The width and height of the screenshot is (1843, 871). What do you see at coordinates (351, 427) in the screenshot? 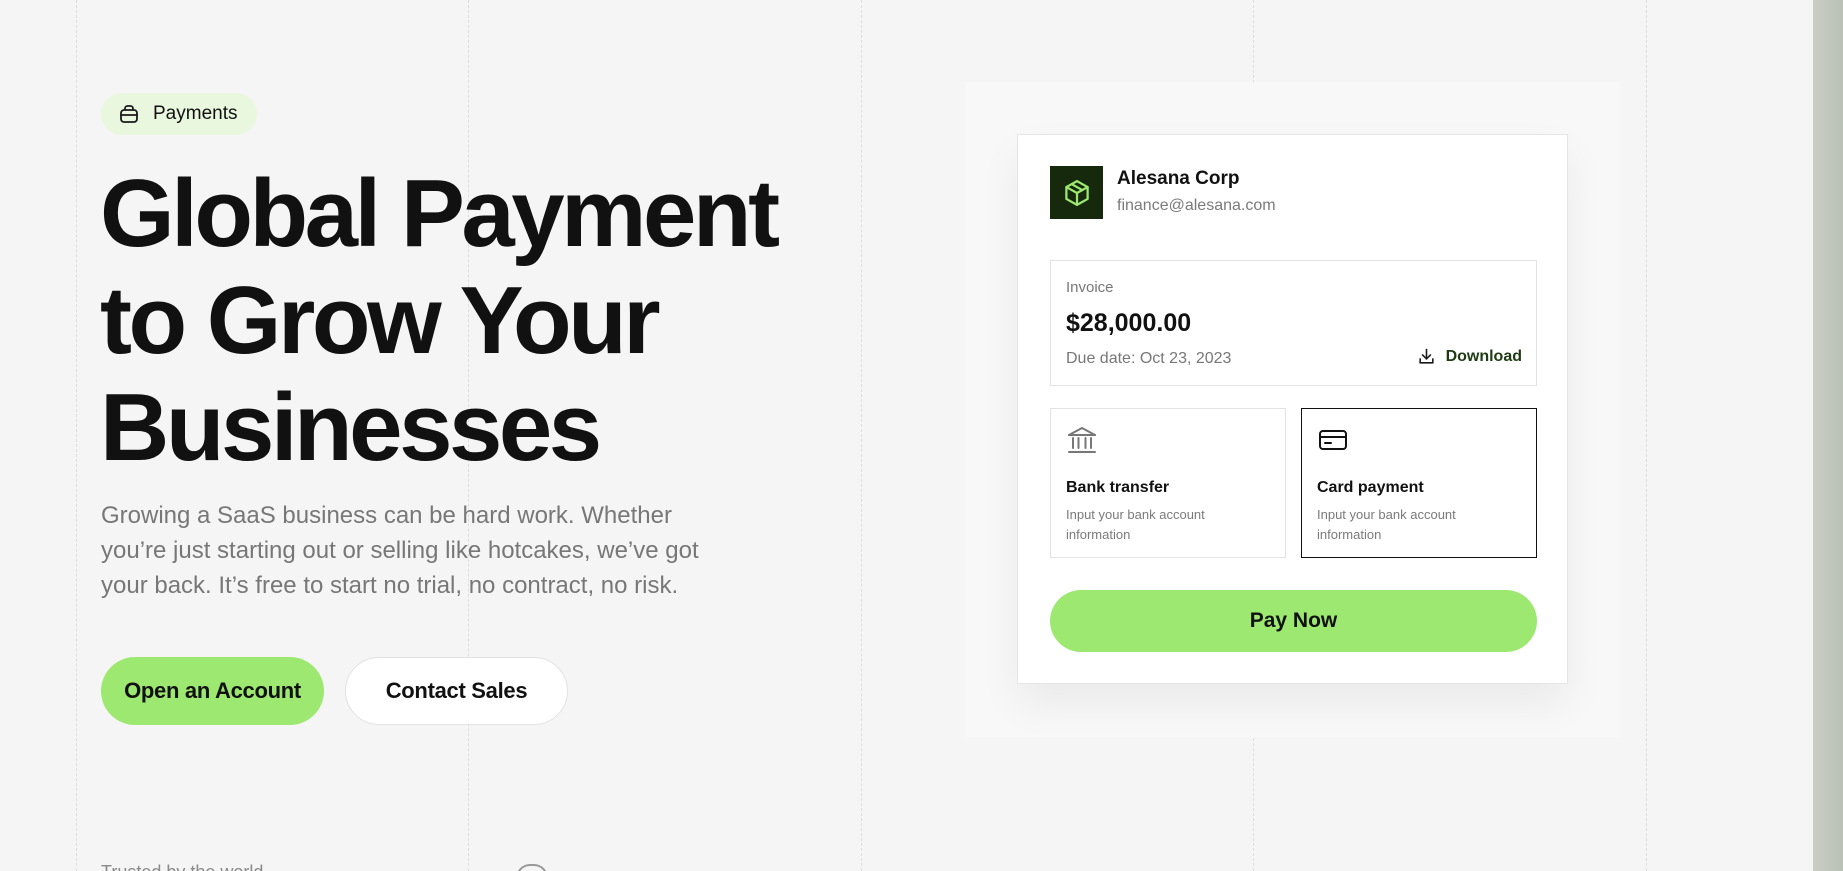
I see `headline-line: Businesses` at bounding box center [351, 427].